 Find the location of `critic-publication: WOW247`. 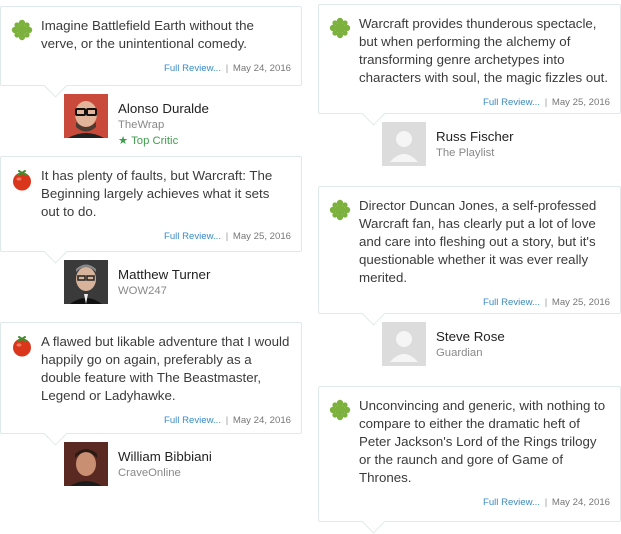

critic-publication: WOW247 is located at coordinates (164, 291).